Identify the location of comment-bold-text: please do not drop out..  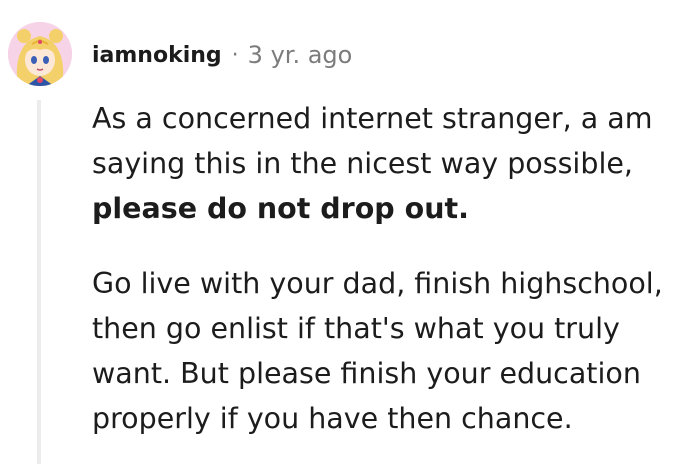
(280, 208).